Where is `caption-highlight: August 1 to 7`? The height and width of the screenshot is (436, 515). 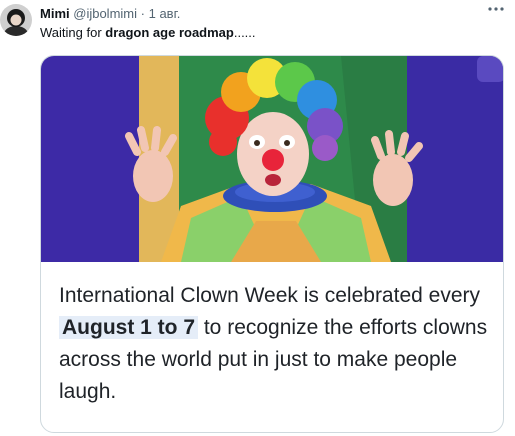
caption-highlight: August 1 to 7 is located at coordinates (129, 327).